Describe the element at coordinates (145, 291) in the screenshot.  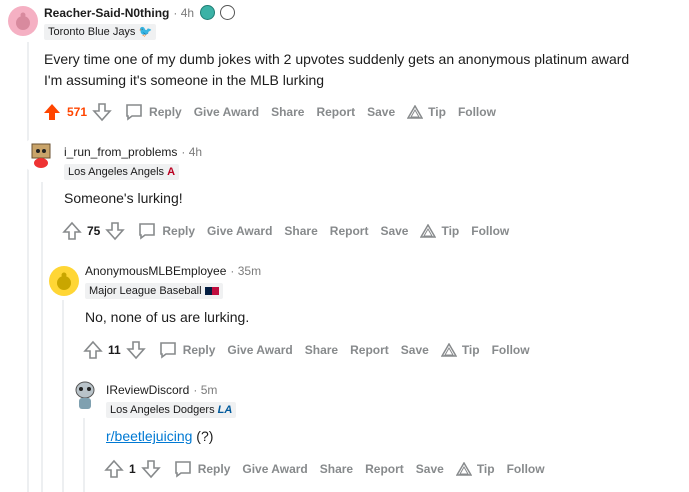
I see `flair-label: Major League Baseball` at that location.